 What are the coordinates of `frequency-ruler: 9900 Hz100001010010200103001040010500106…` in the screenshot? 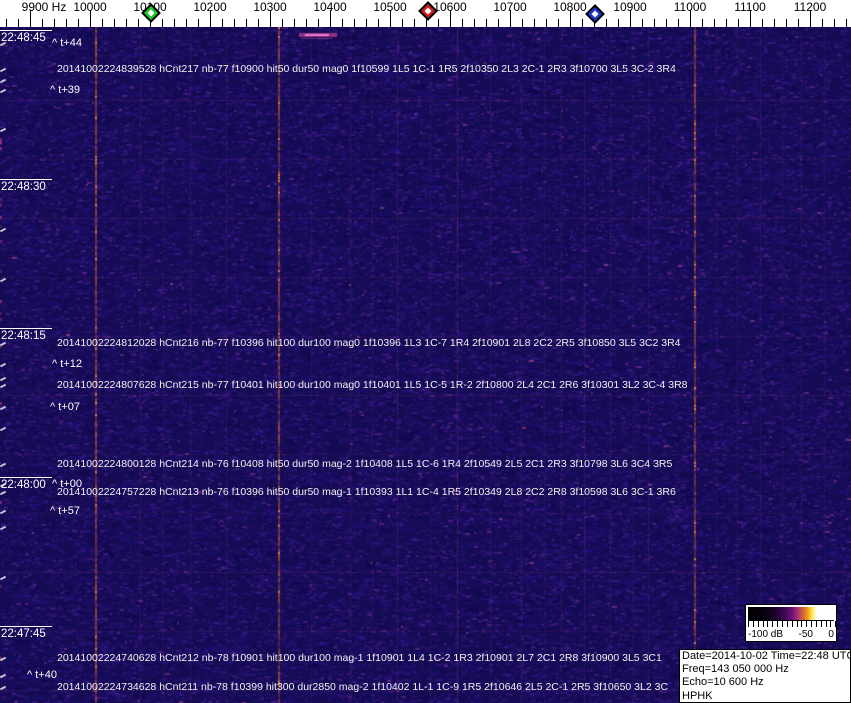 It's located at (425, 13).